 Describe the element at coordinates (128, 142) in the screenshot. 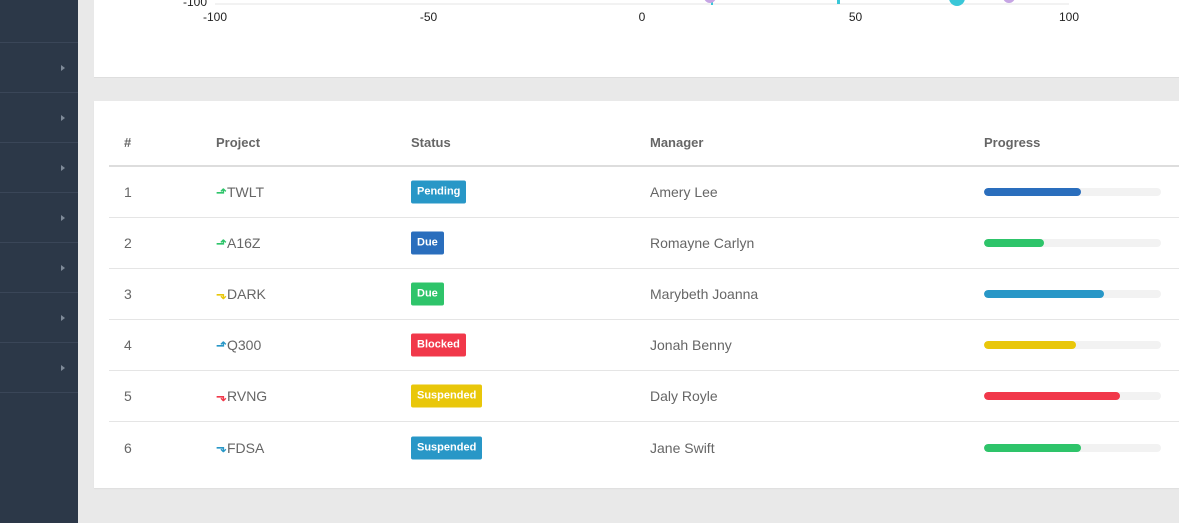

I see `header-num: #` at that location.